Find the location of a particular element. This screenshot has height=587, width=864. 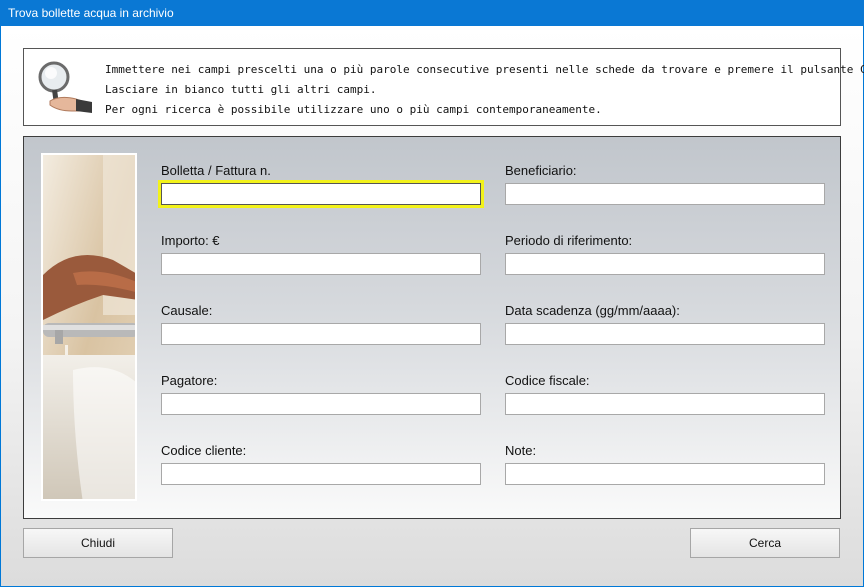

bolletta-fattura-input is located at coordinates (321, 194).